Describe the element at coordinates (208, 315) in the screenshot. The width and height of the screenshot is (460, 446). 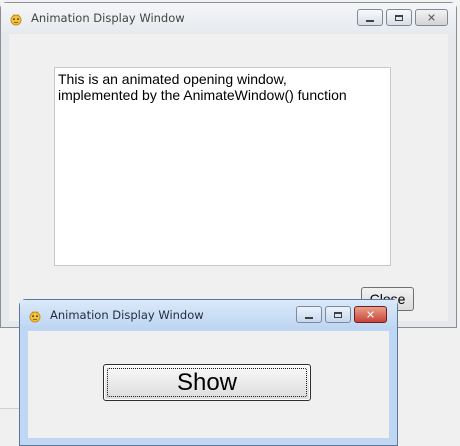
I see `front-window-titlebar: Animation Display Window ✕` at that location.